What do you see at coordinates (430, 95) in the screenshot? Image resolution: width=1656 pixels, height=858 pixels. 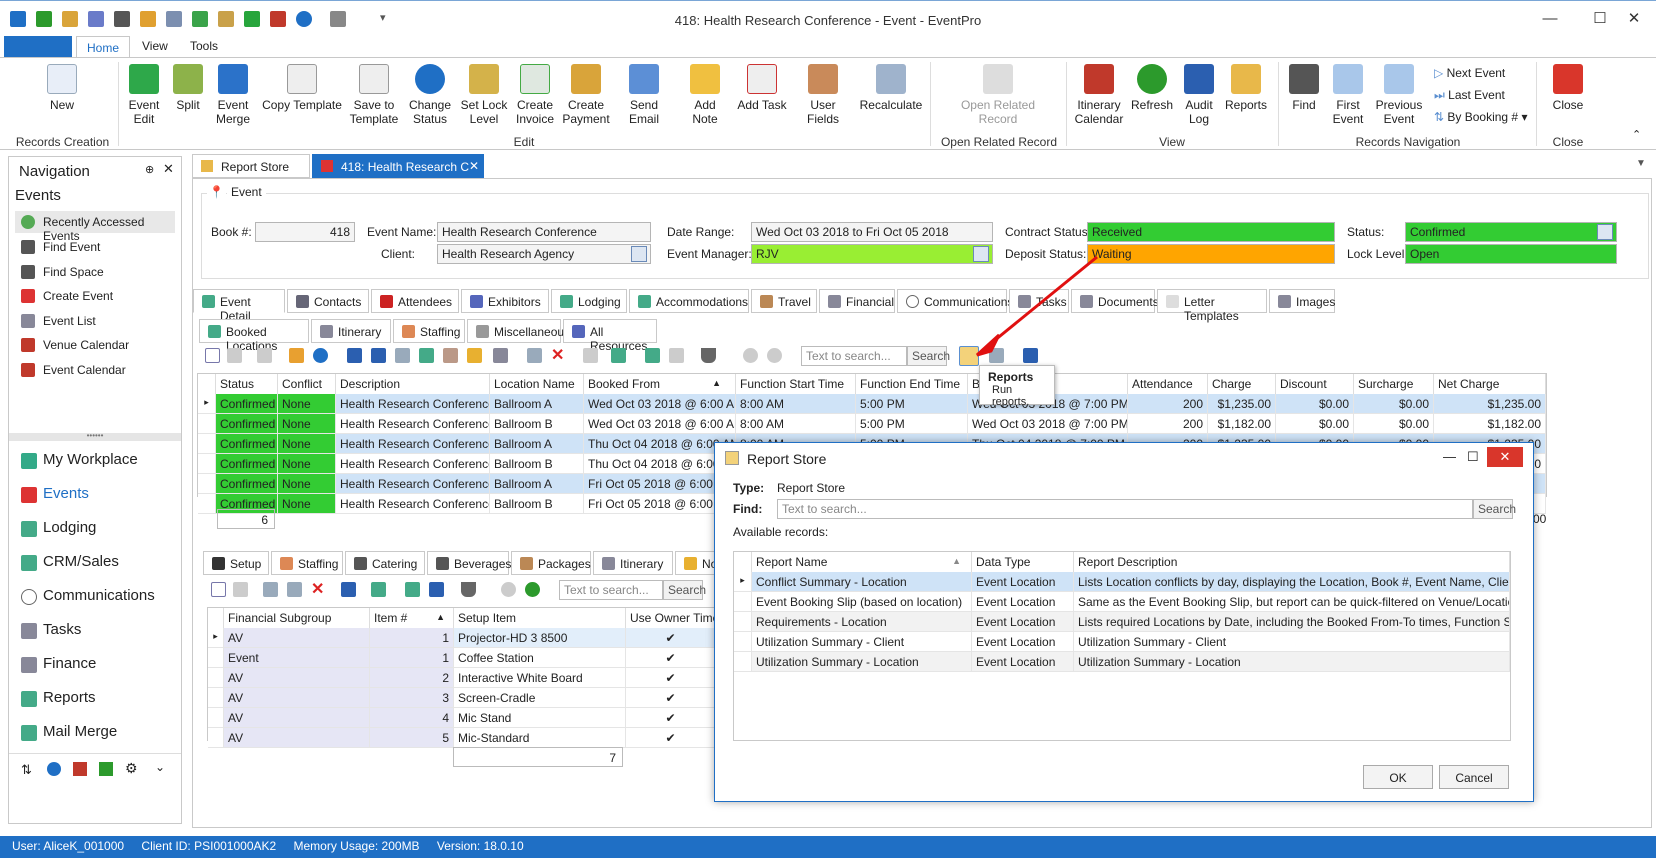 I see `change-status-button: Change Status` at bounding box center [430, 95].